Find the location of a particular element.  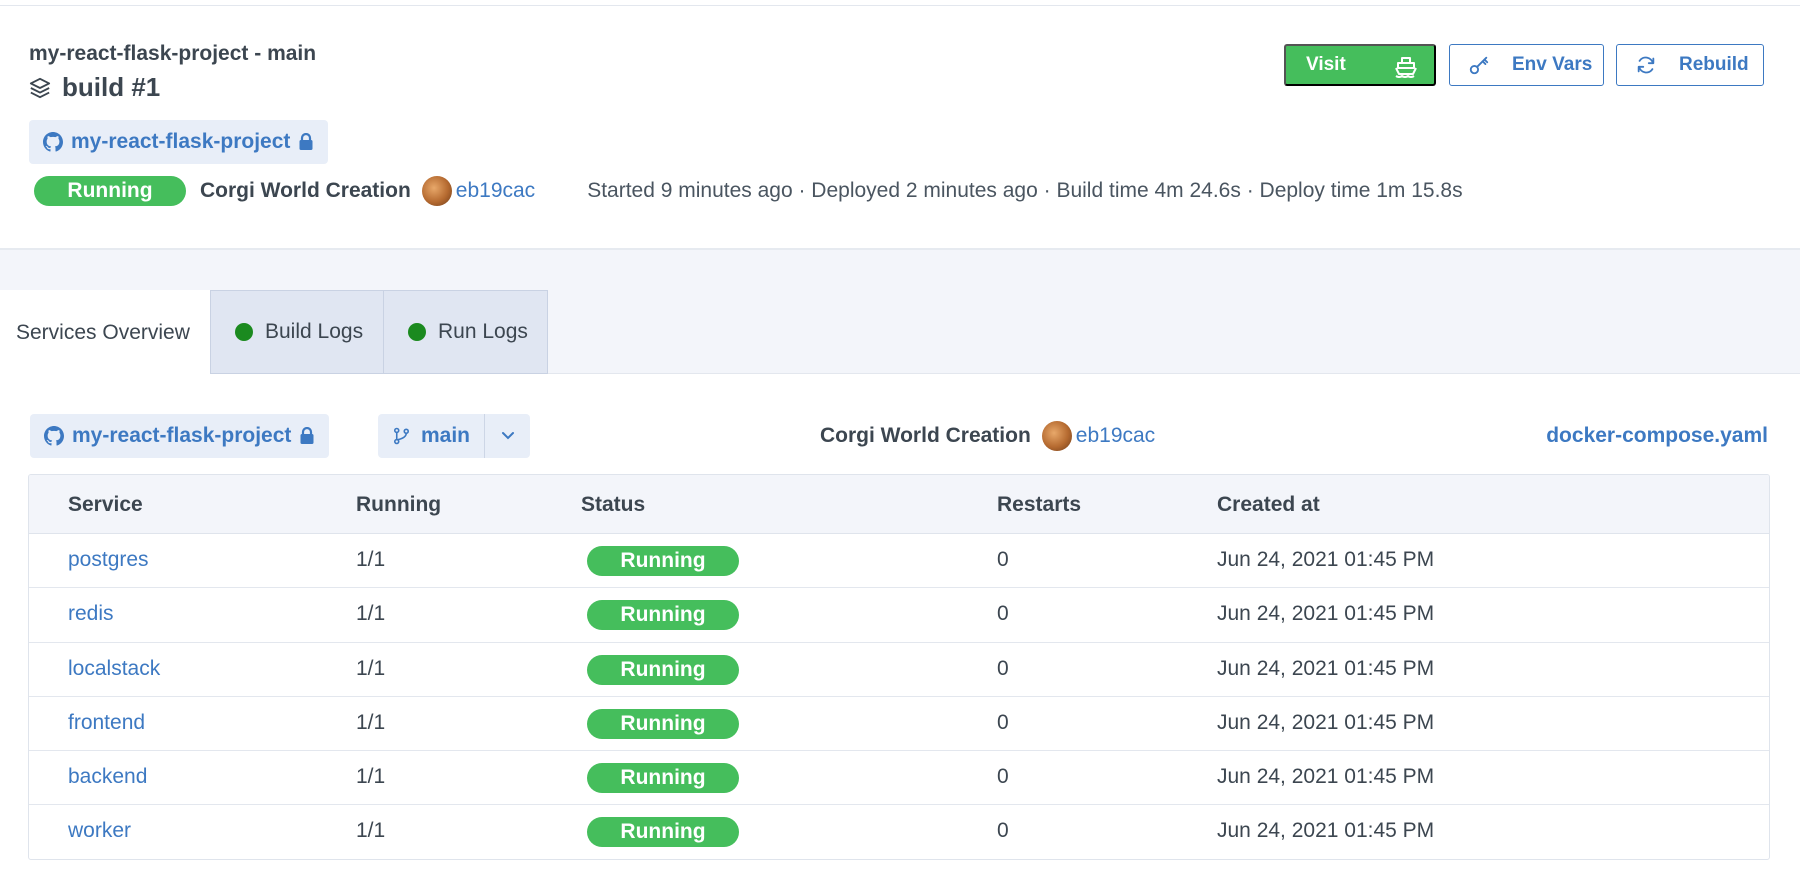

branch-button: main is located at coordinates (431, 436).